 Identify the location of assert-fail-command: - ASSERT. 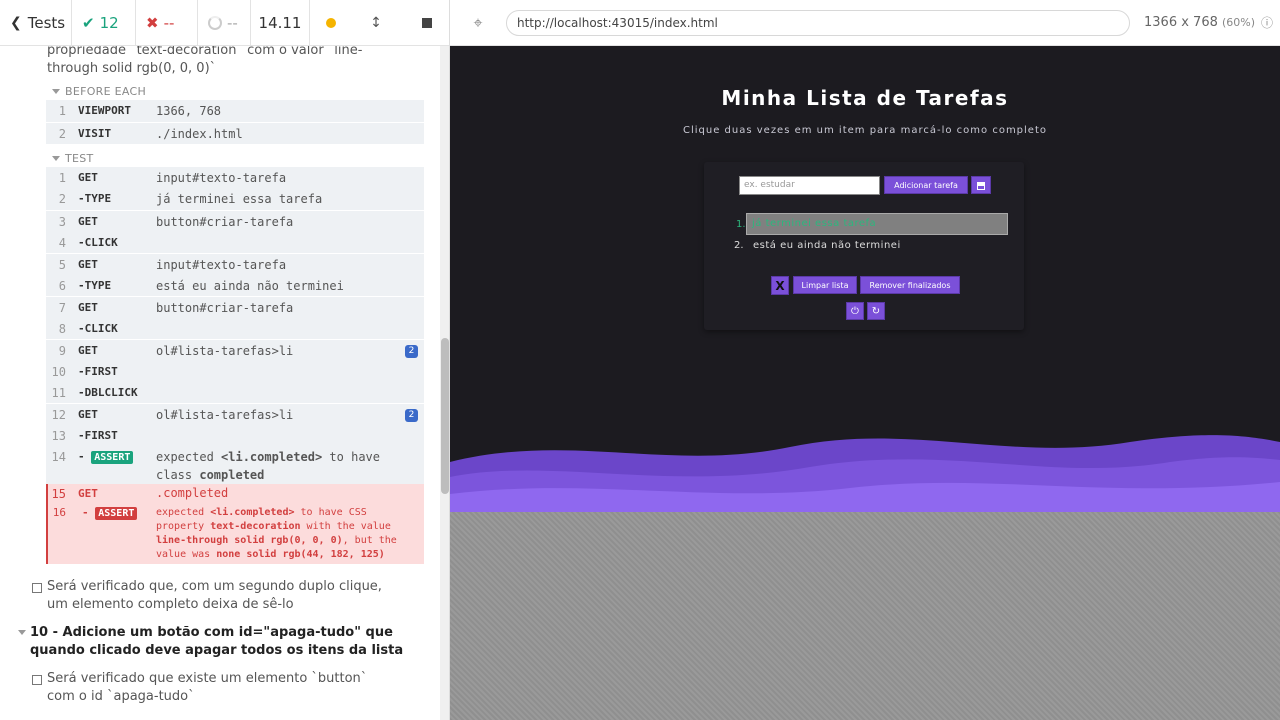
(110, 513).